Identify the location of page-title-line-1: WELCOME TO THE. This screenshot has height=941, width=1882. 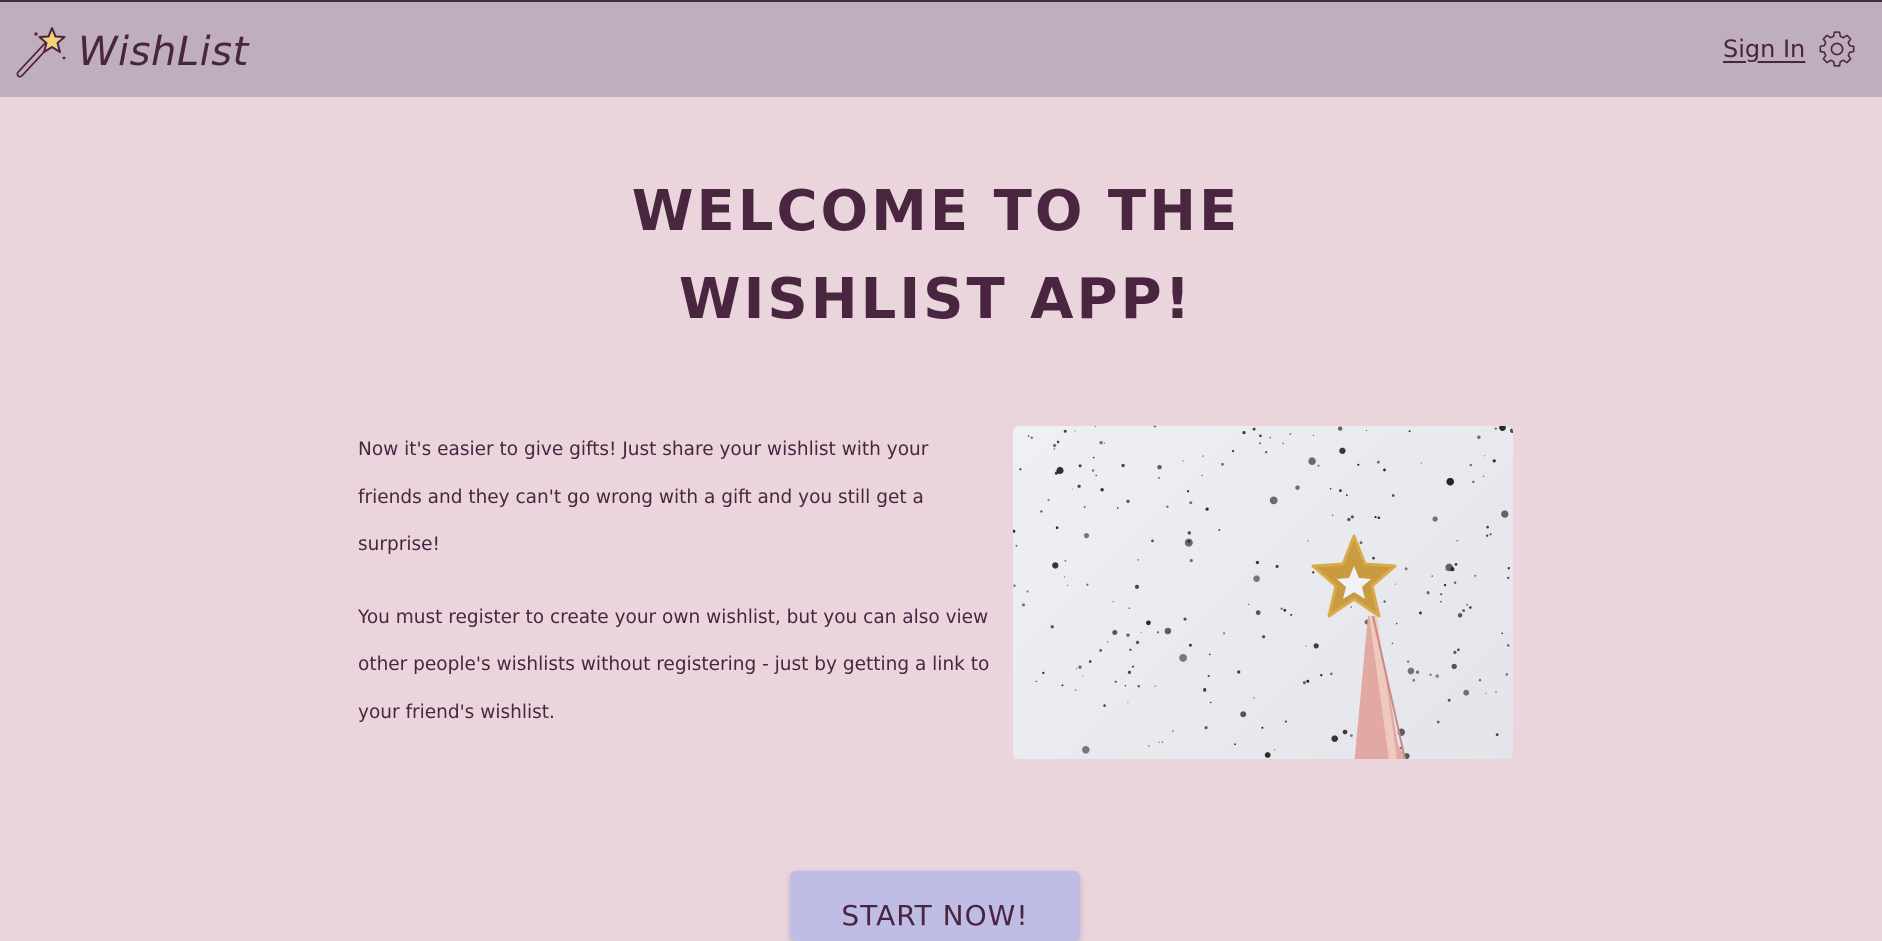
(936, 211).